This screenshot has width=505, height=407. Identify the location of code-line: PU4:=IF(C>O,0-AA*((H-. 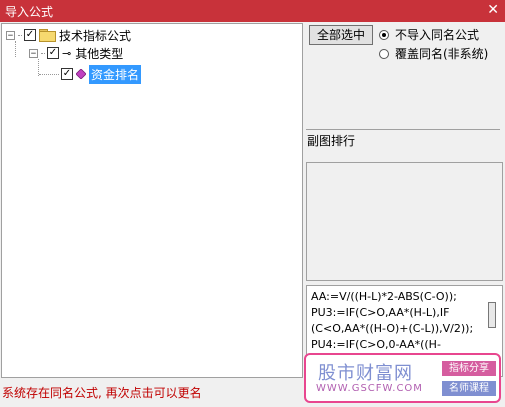
(376, 344).